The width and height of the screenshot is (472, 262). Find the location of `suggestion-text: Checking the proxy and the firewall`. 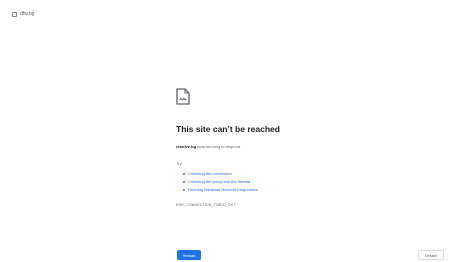

suggestion-text: Checking the proxy and the firewall is located at coordinates (219, 181).